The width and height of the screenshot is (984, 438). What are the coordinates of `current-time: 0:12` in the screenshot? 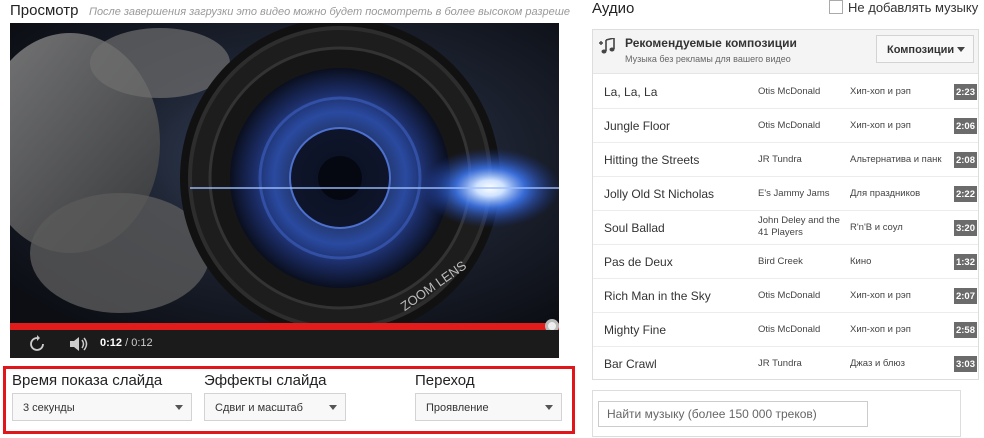 It's located at (111, 343).